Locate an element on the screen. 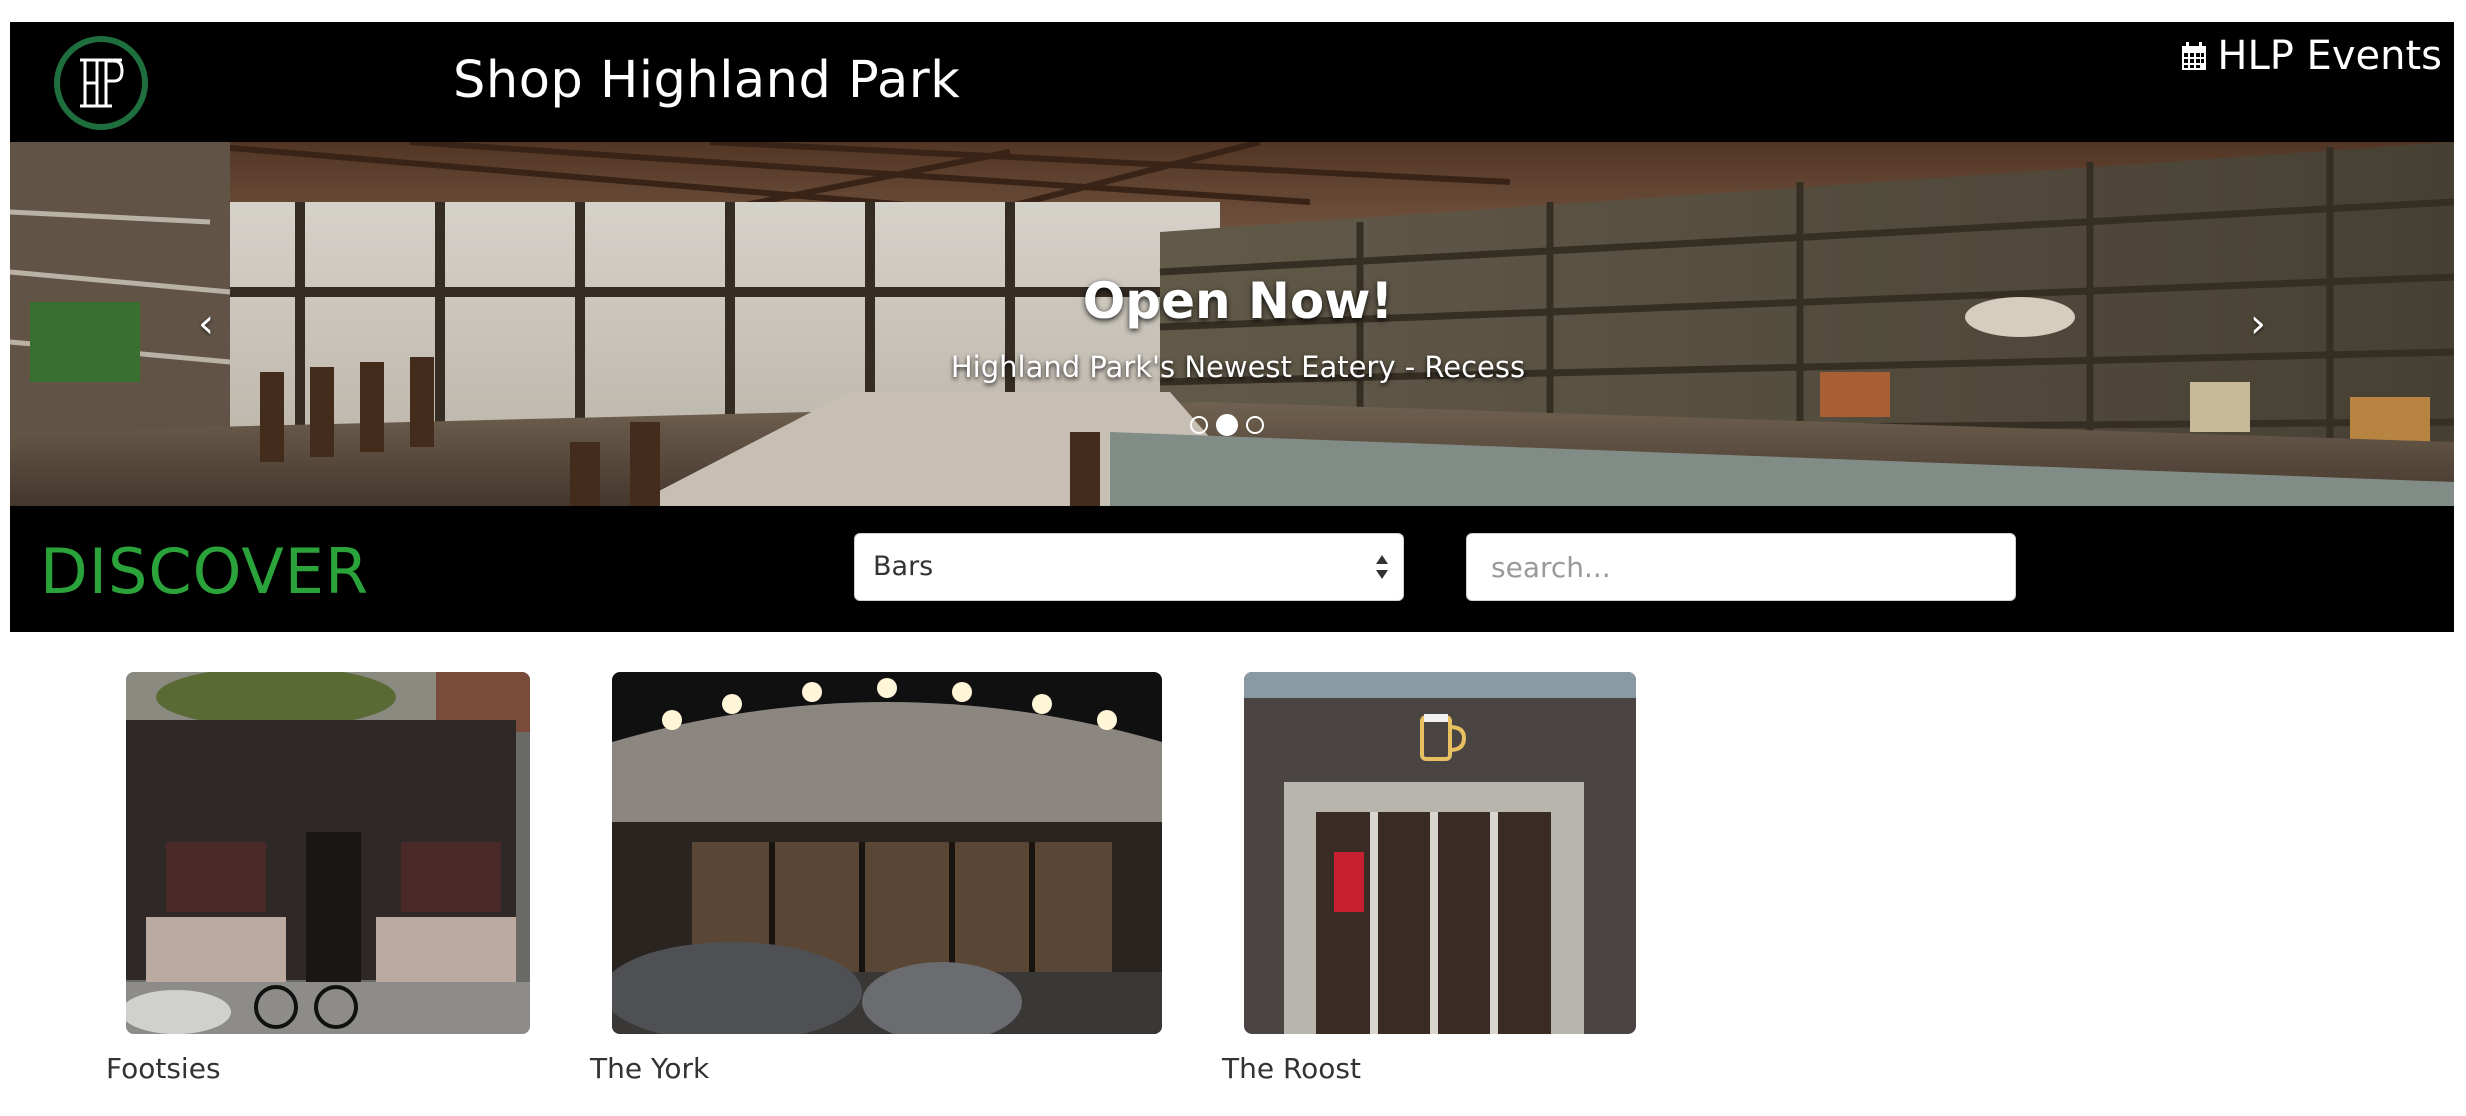 The width and height of the screenshot is (2466, 1116). result-card: The York is located at coordinates (876, 882).